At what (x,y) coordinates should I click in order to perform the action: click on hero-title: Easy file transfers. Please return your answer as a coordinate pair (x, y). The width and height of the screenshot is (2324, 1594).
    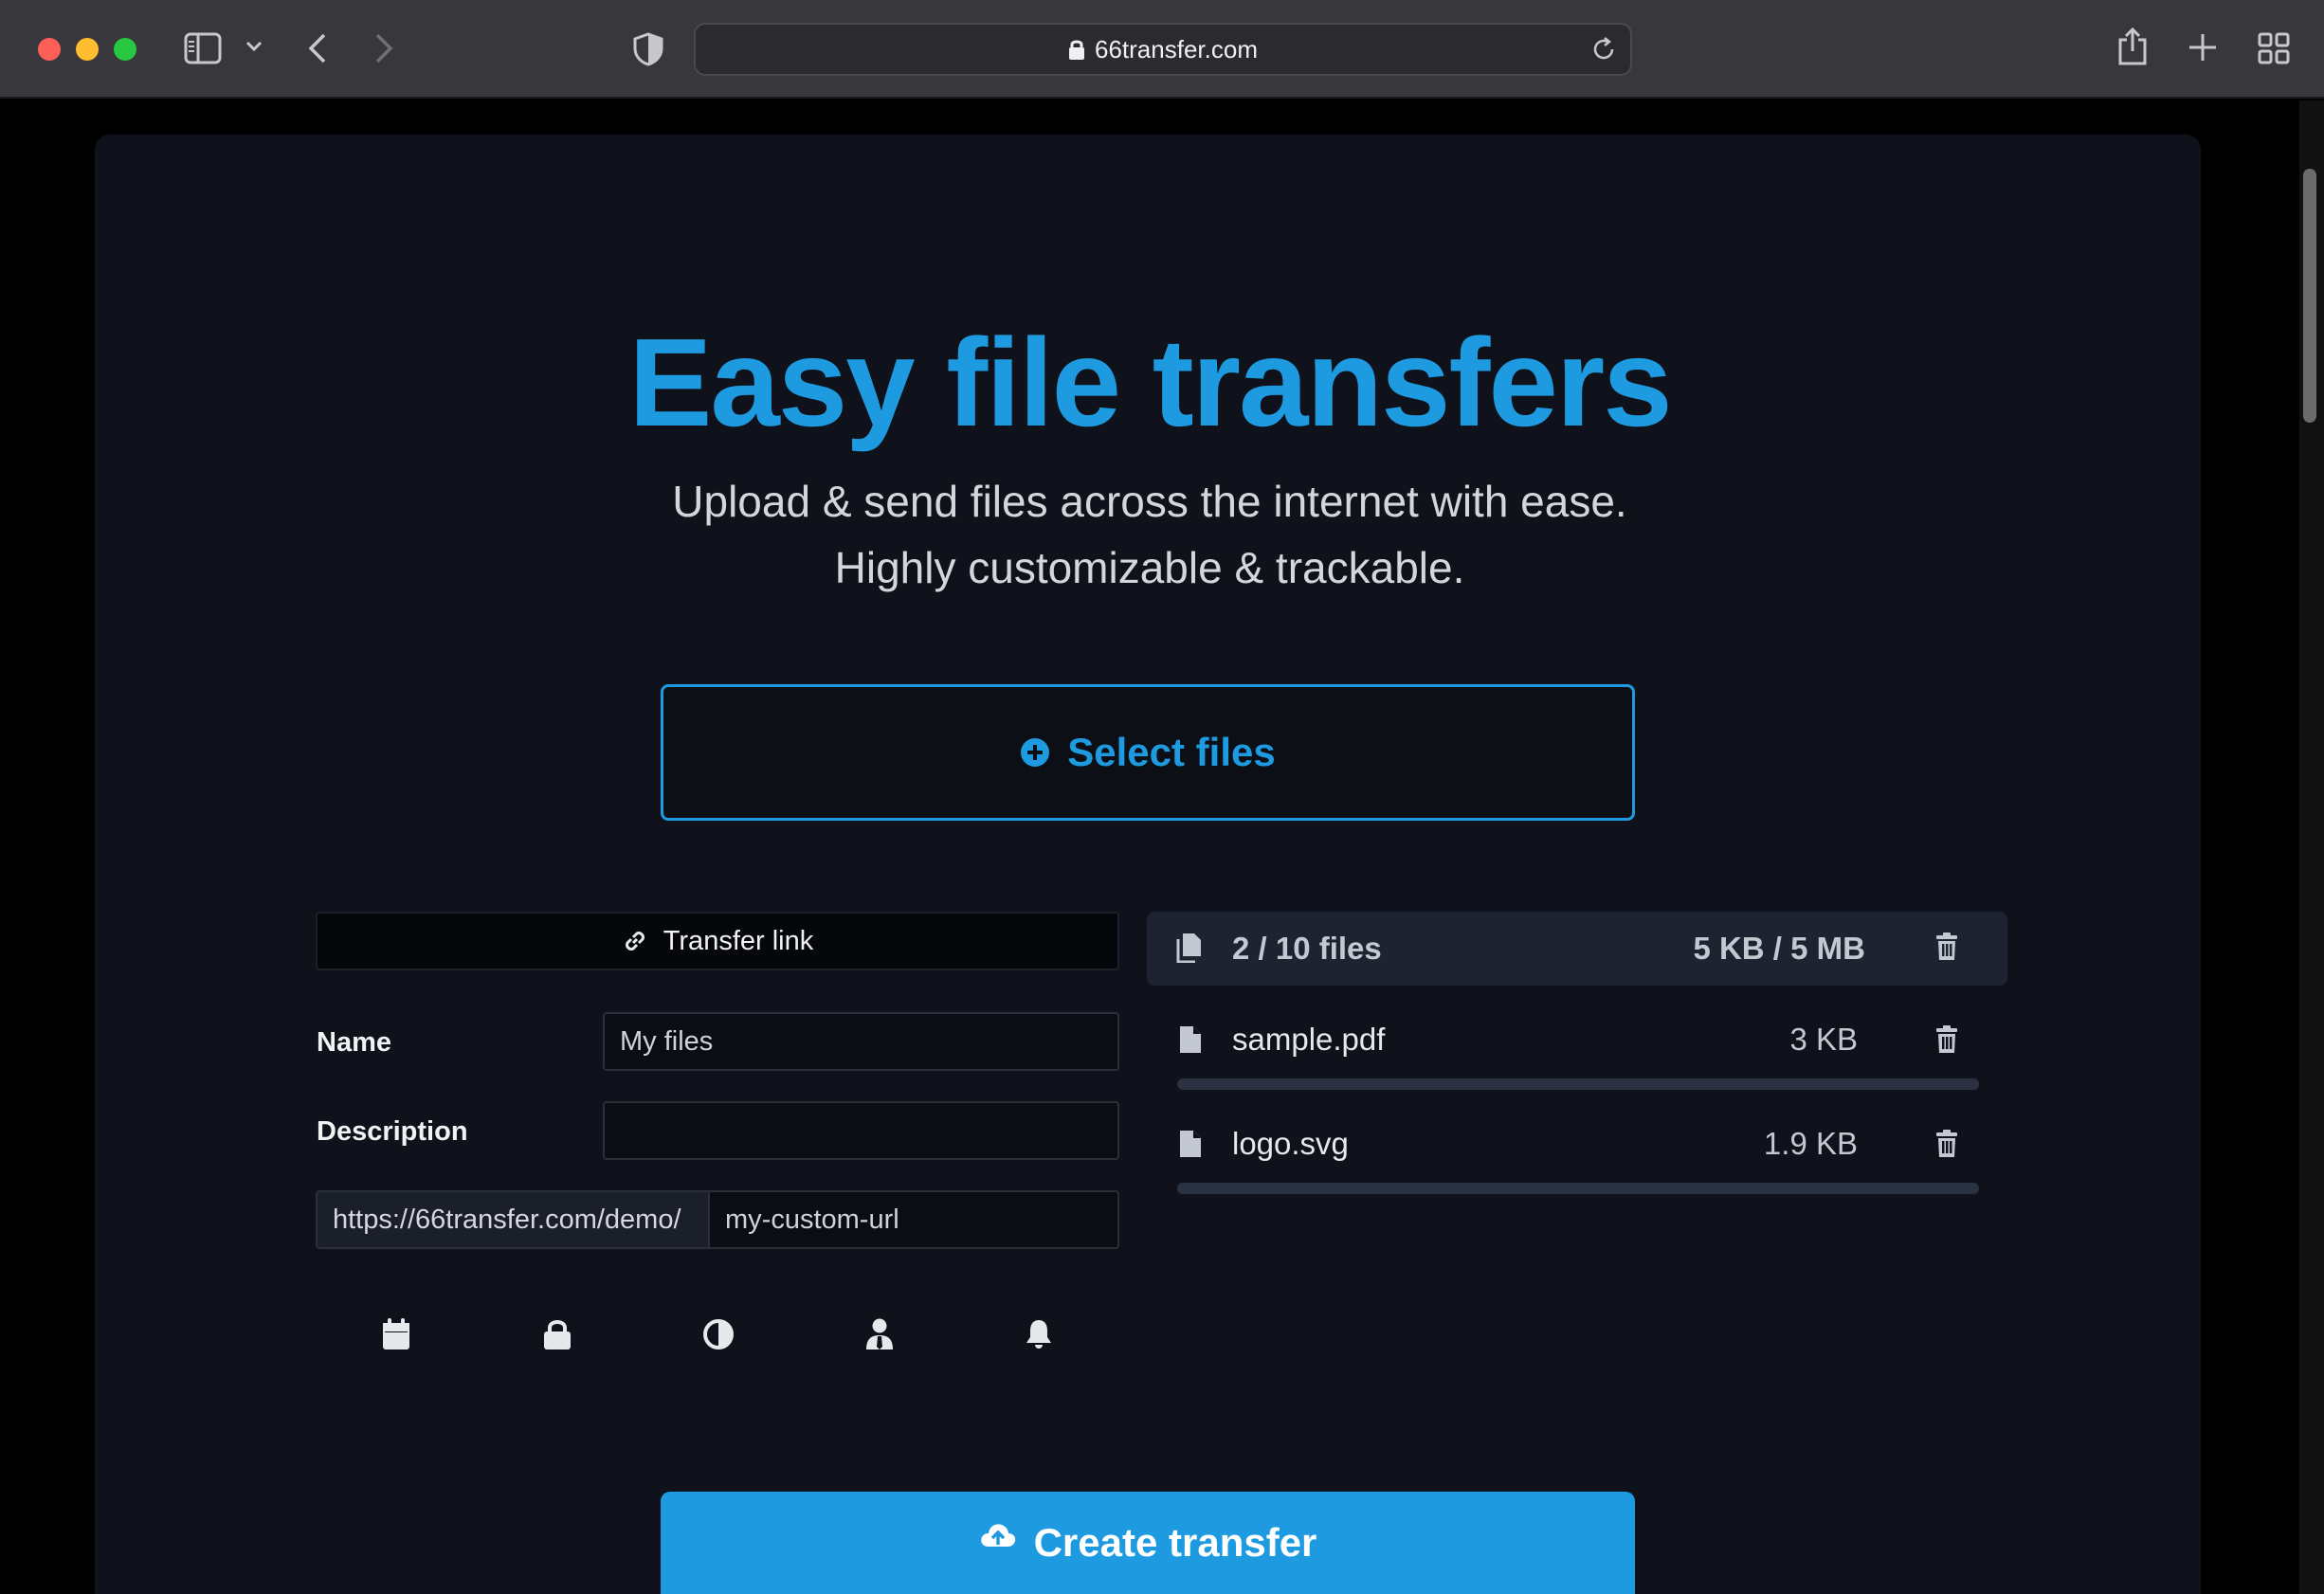
    Looking at the image, I should click on (1150, 382).